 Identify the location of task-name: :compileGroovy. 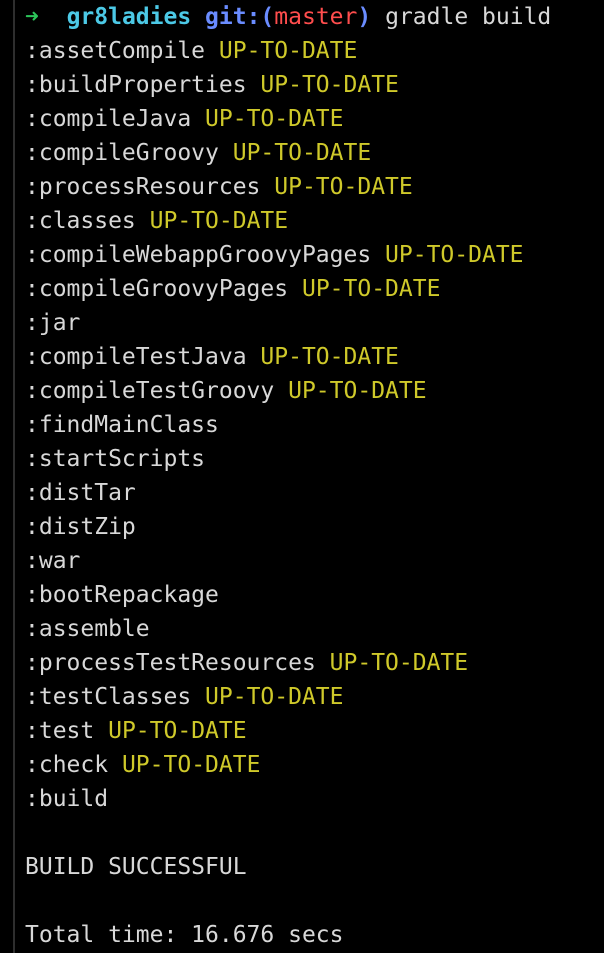
(122, 153).